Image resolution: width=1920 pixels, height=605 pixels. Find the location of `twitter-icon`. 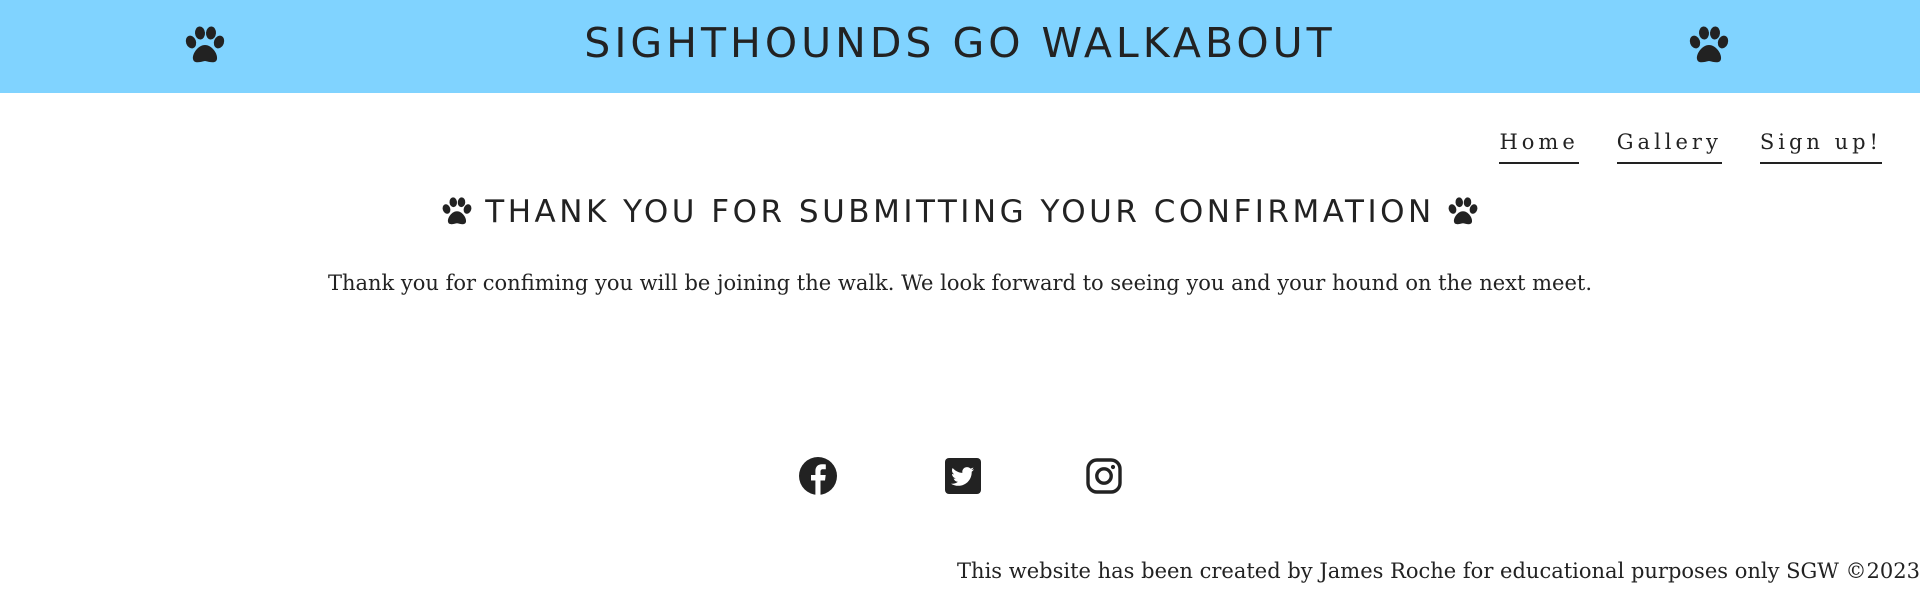

twitter-icon is located at coordinates (963, 476).